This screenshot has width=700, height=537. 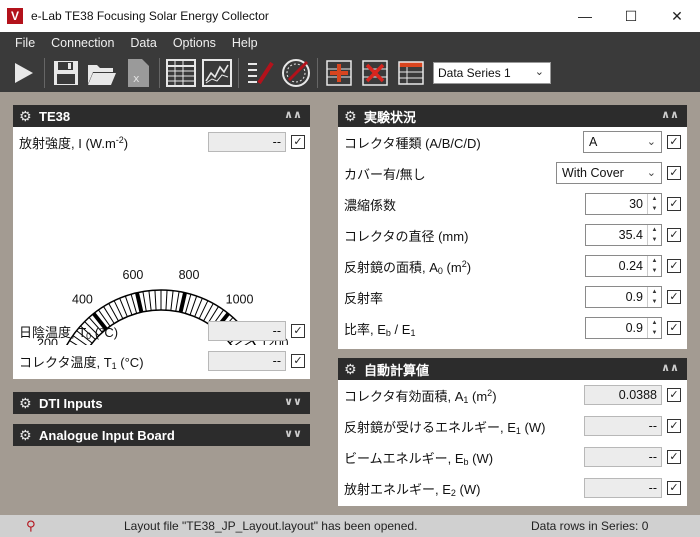 I want to click on gear-icon: ⚙, so click(x=25, y=116).